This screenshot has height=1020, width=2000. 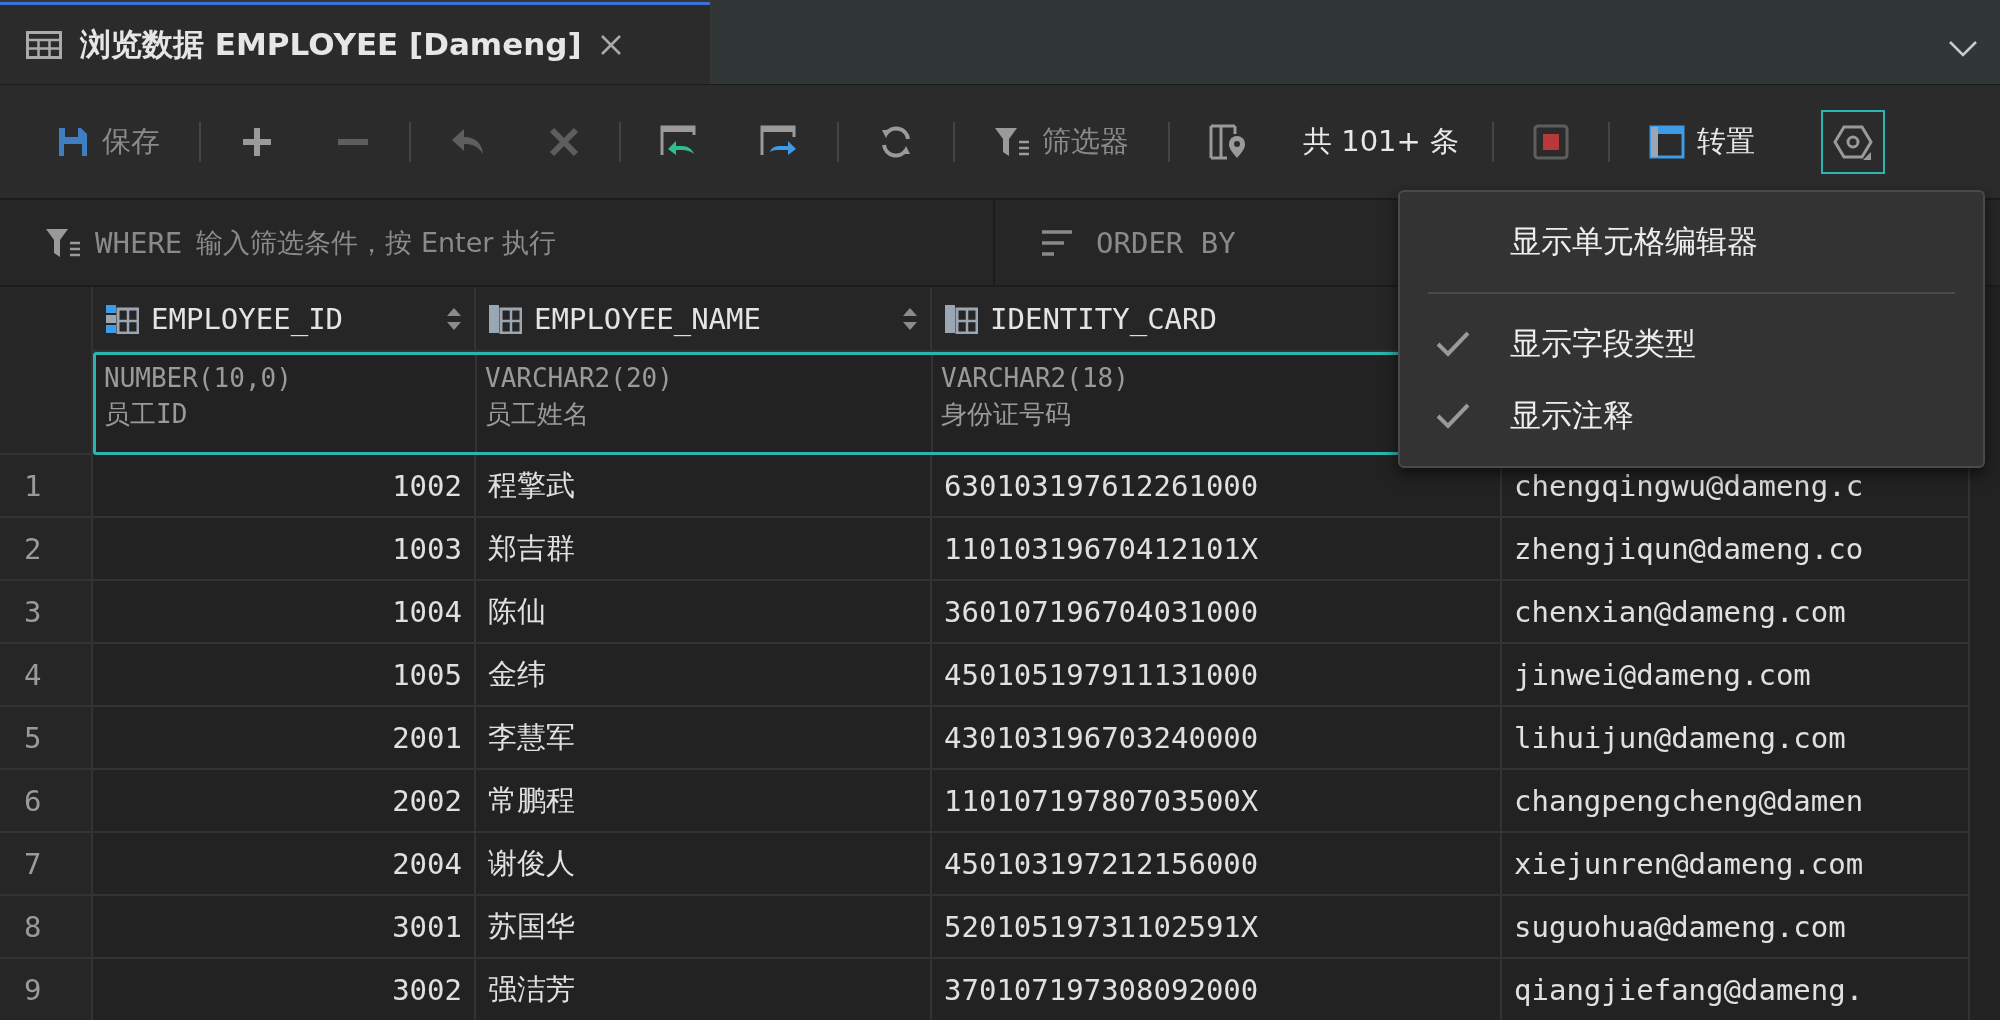 What do you see at coordinates (1691, 416) in the screenshot?
I see `menu-item: 显示注释` at bounding box center [1691, 416].